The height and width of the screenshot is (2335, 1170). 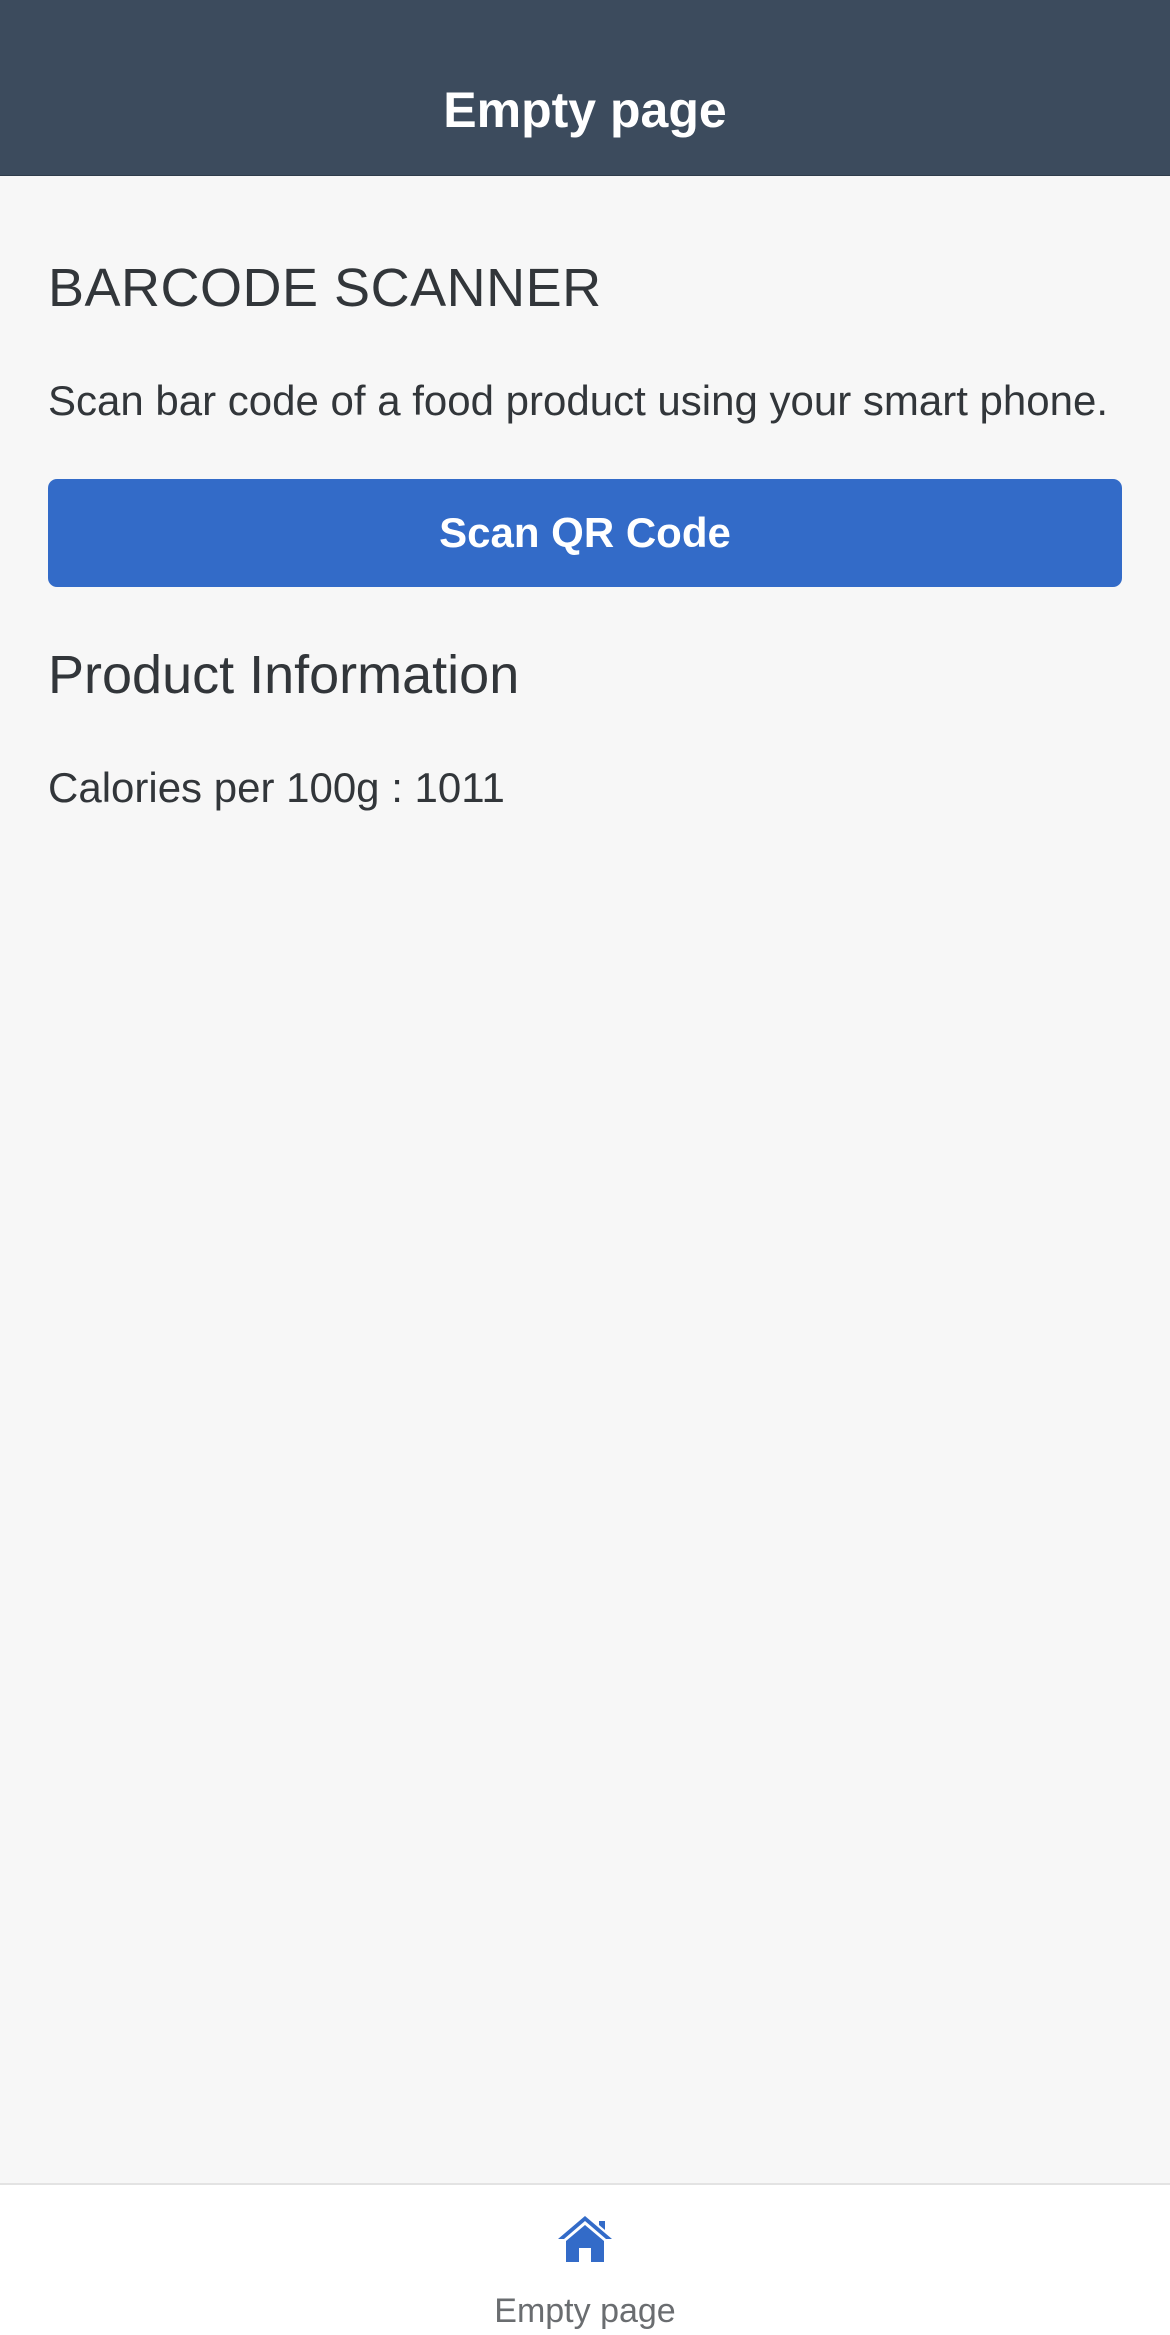 I want to click on bottom-tab-bar: Empty page, so click(x=585, y=2259).